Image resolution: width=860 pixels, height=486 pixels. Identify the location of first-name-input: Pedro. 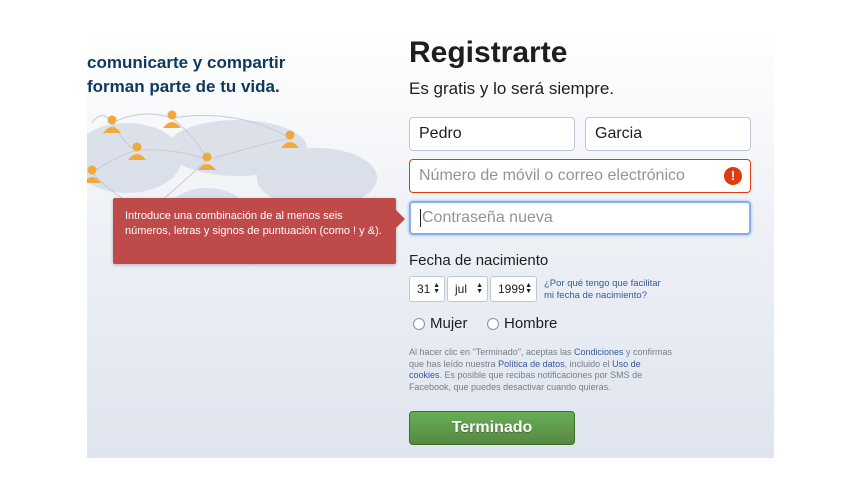
(492, 134).